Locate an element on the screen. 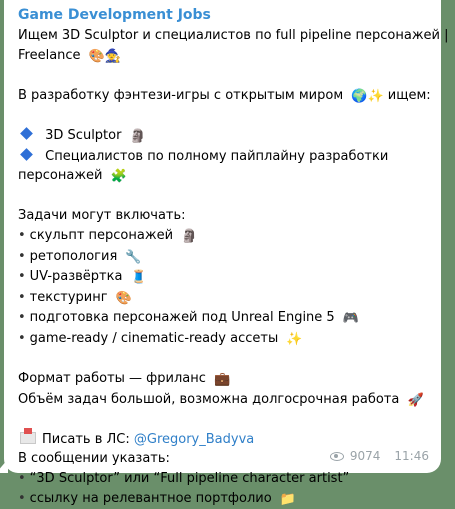 The width and height of the screenshot is (455, 509). task-label: ретопология is located at coordinates (73, 256).